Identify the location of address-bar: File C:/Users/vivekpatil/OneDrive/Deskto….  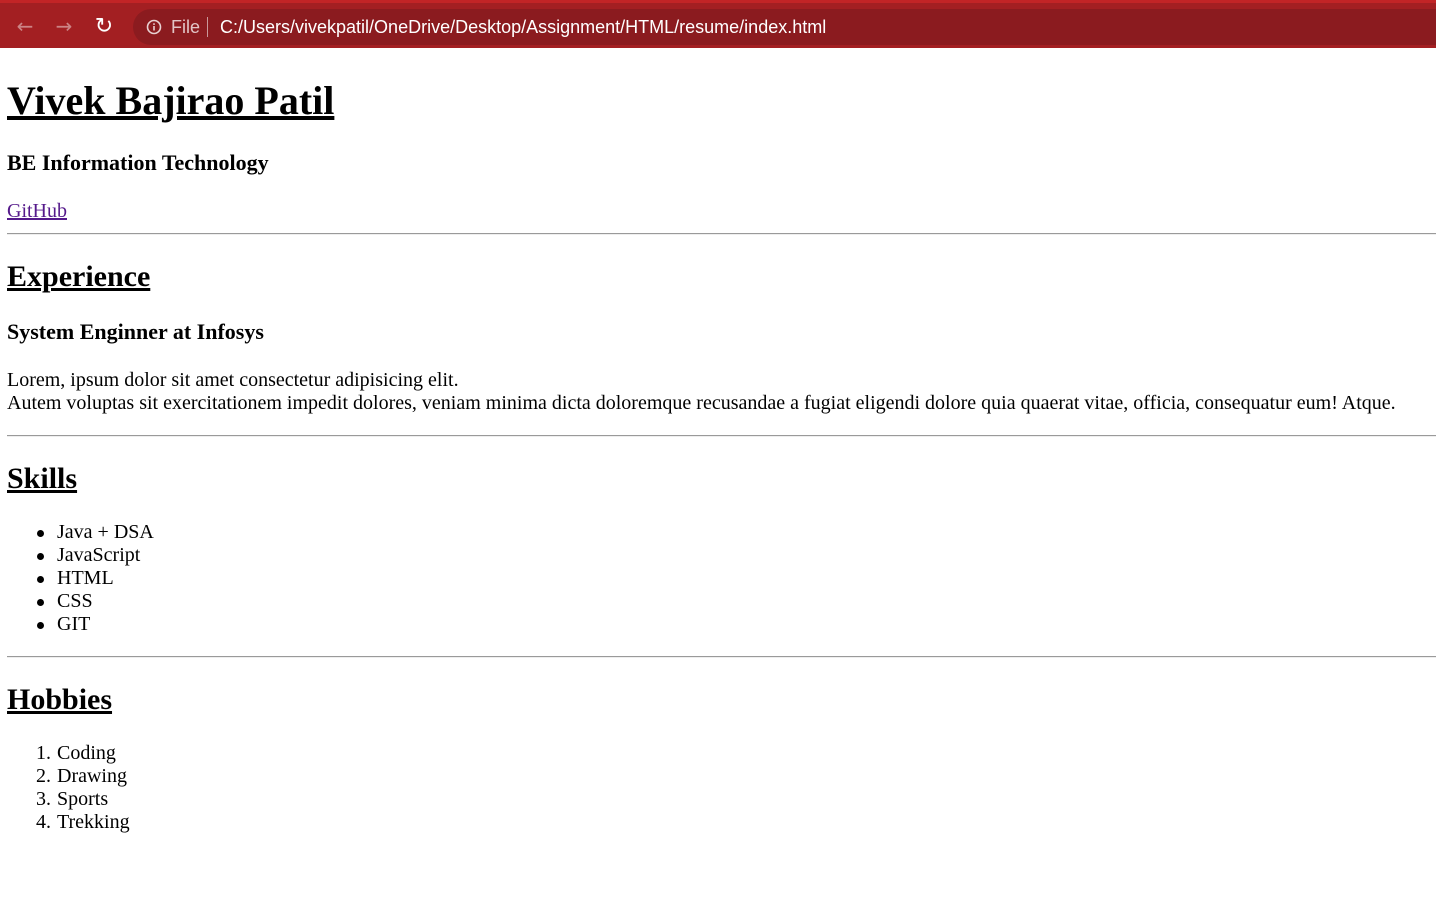
(784, 27).